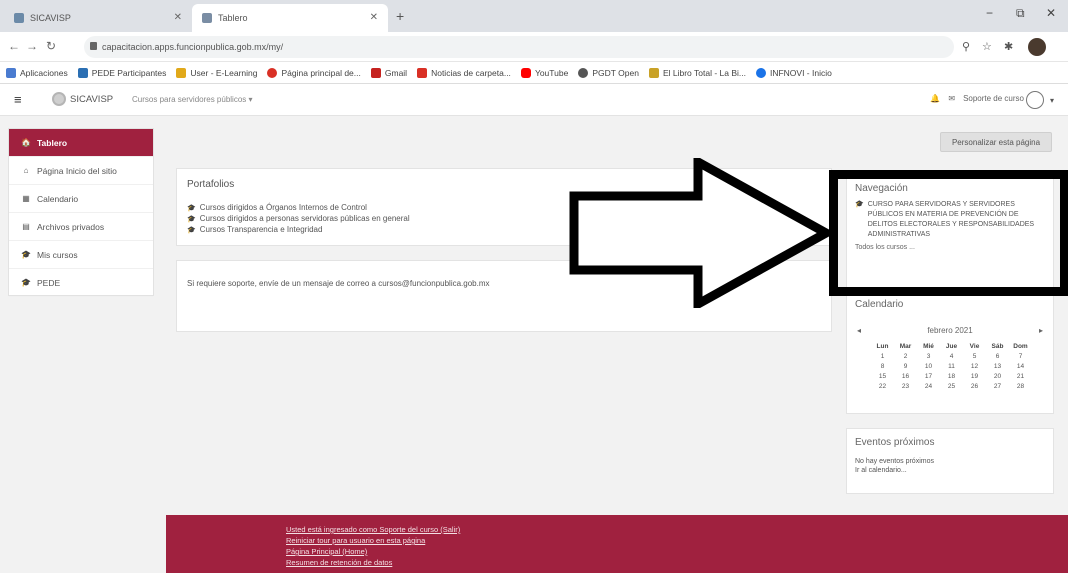 The height and width of the screenshot is (573, 1068). What do you see at coordinates (216, 72) in the screenshot?
I see `bookmark-elearning: User - E-Learning` at bounding box center [216, 72].